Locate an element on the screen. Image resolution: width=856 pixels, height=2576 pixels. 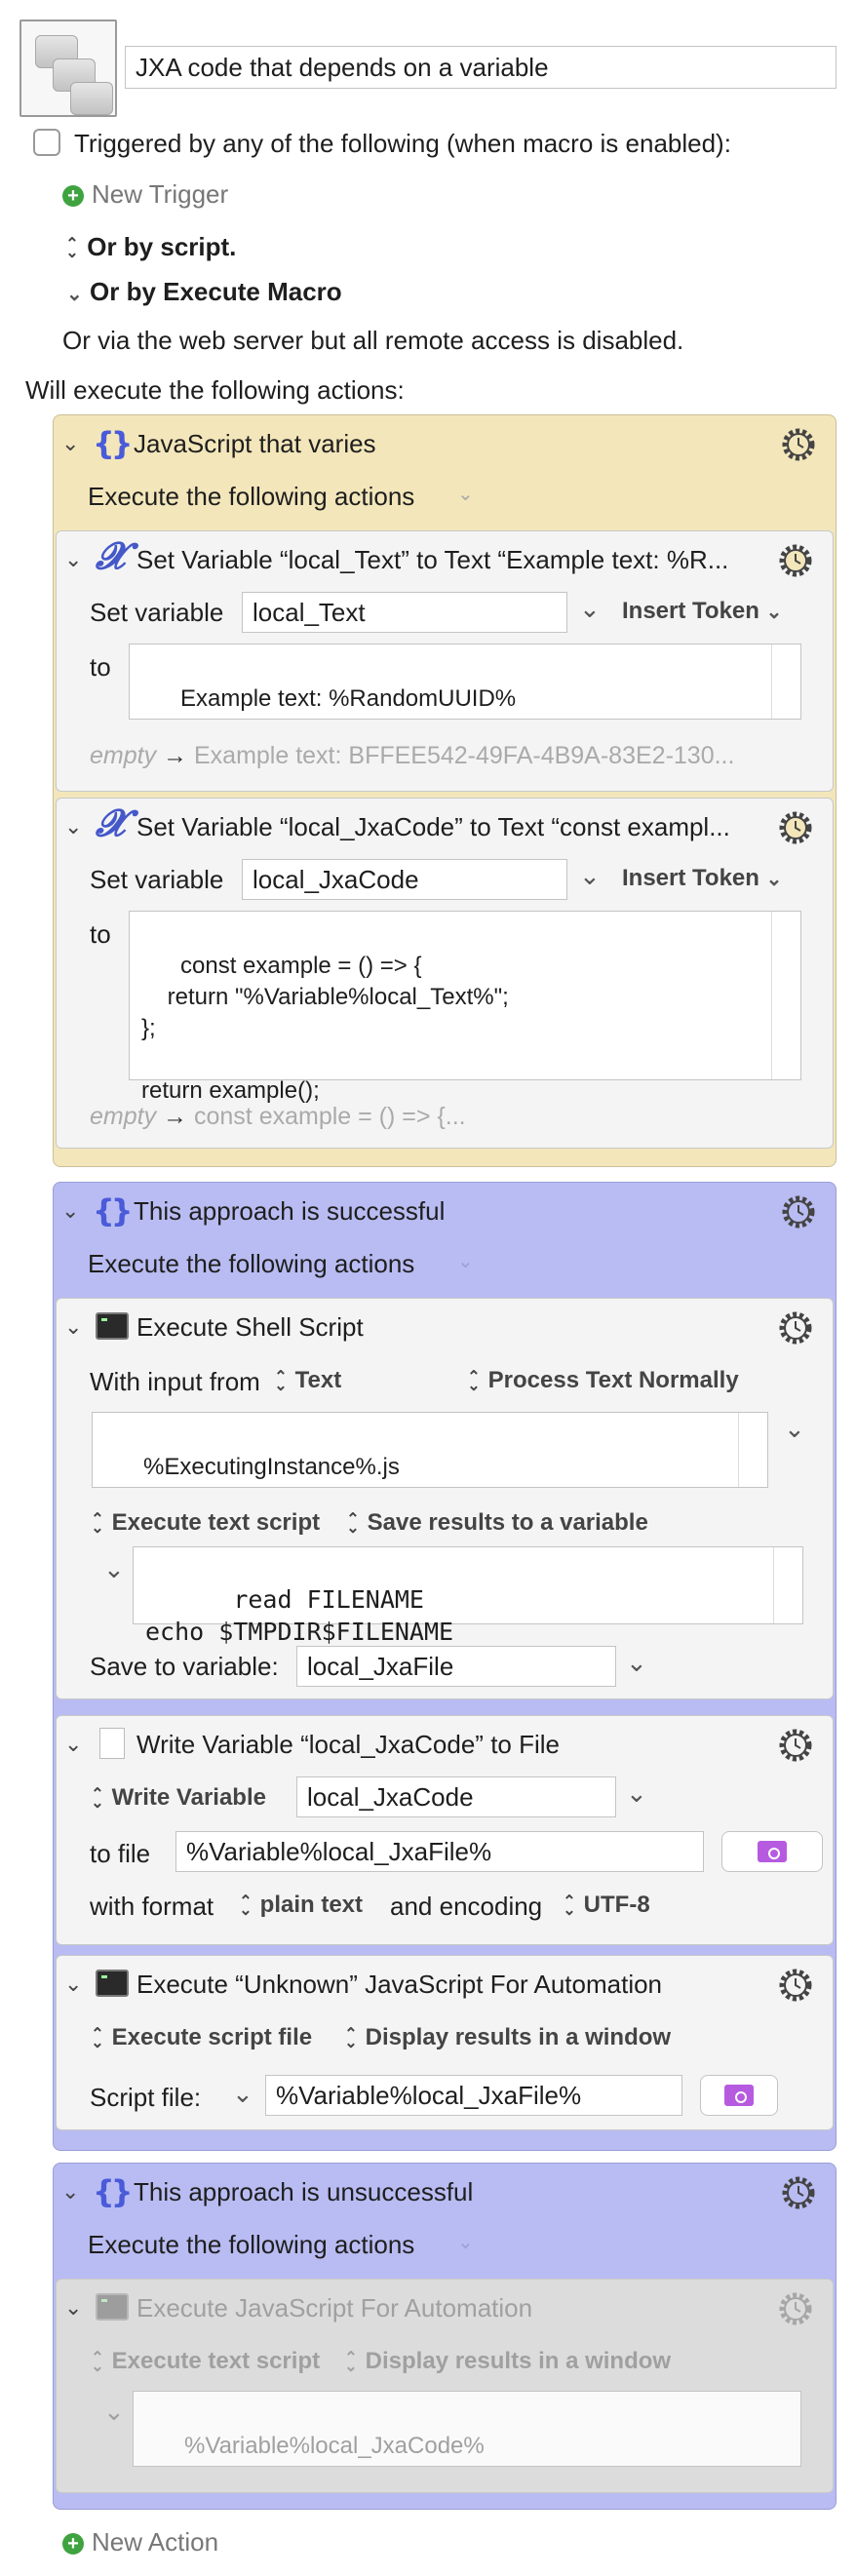
write-variable-chevron-icon: ⌄ is located at coordinates (636, 1793).